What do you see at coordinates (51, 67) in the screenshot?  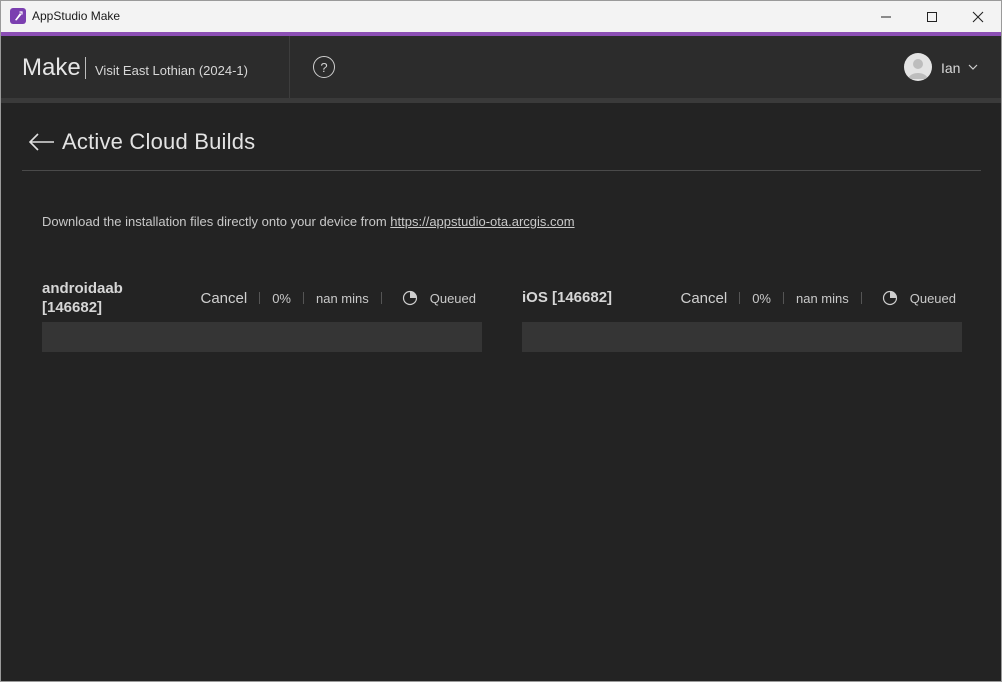 I see `brand-title: Make` at bounding box center [51, 67].